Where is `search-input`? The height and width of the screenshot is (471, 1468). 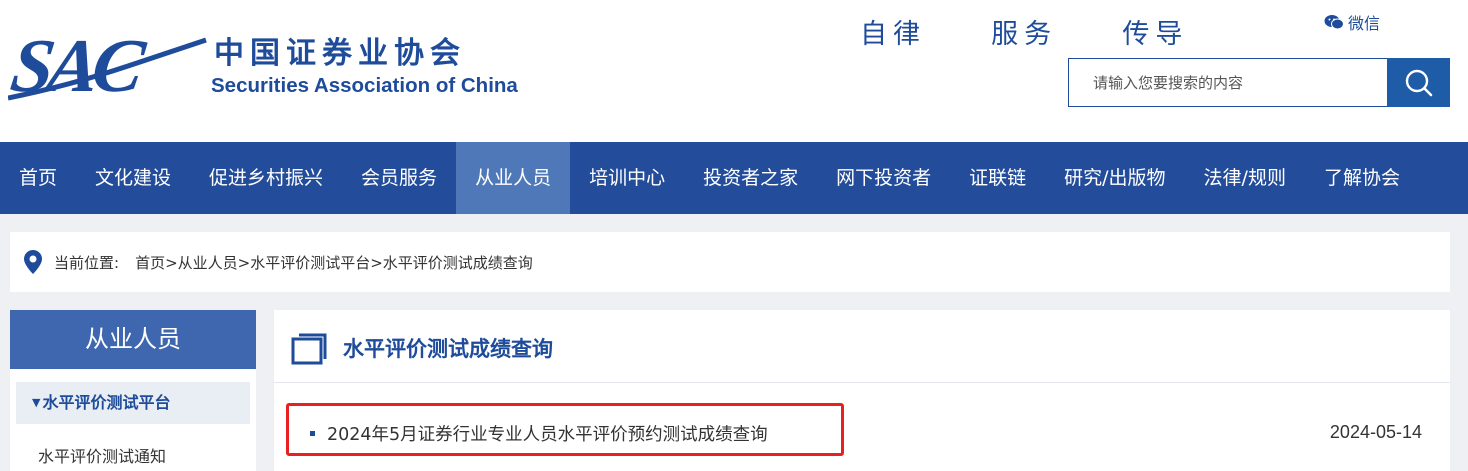
search-input is located at coordinates (1228, 82).